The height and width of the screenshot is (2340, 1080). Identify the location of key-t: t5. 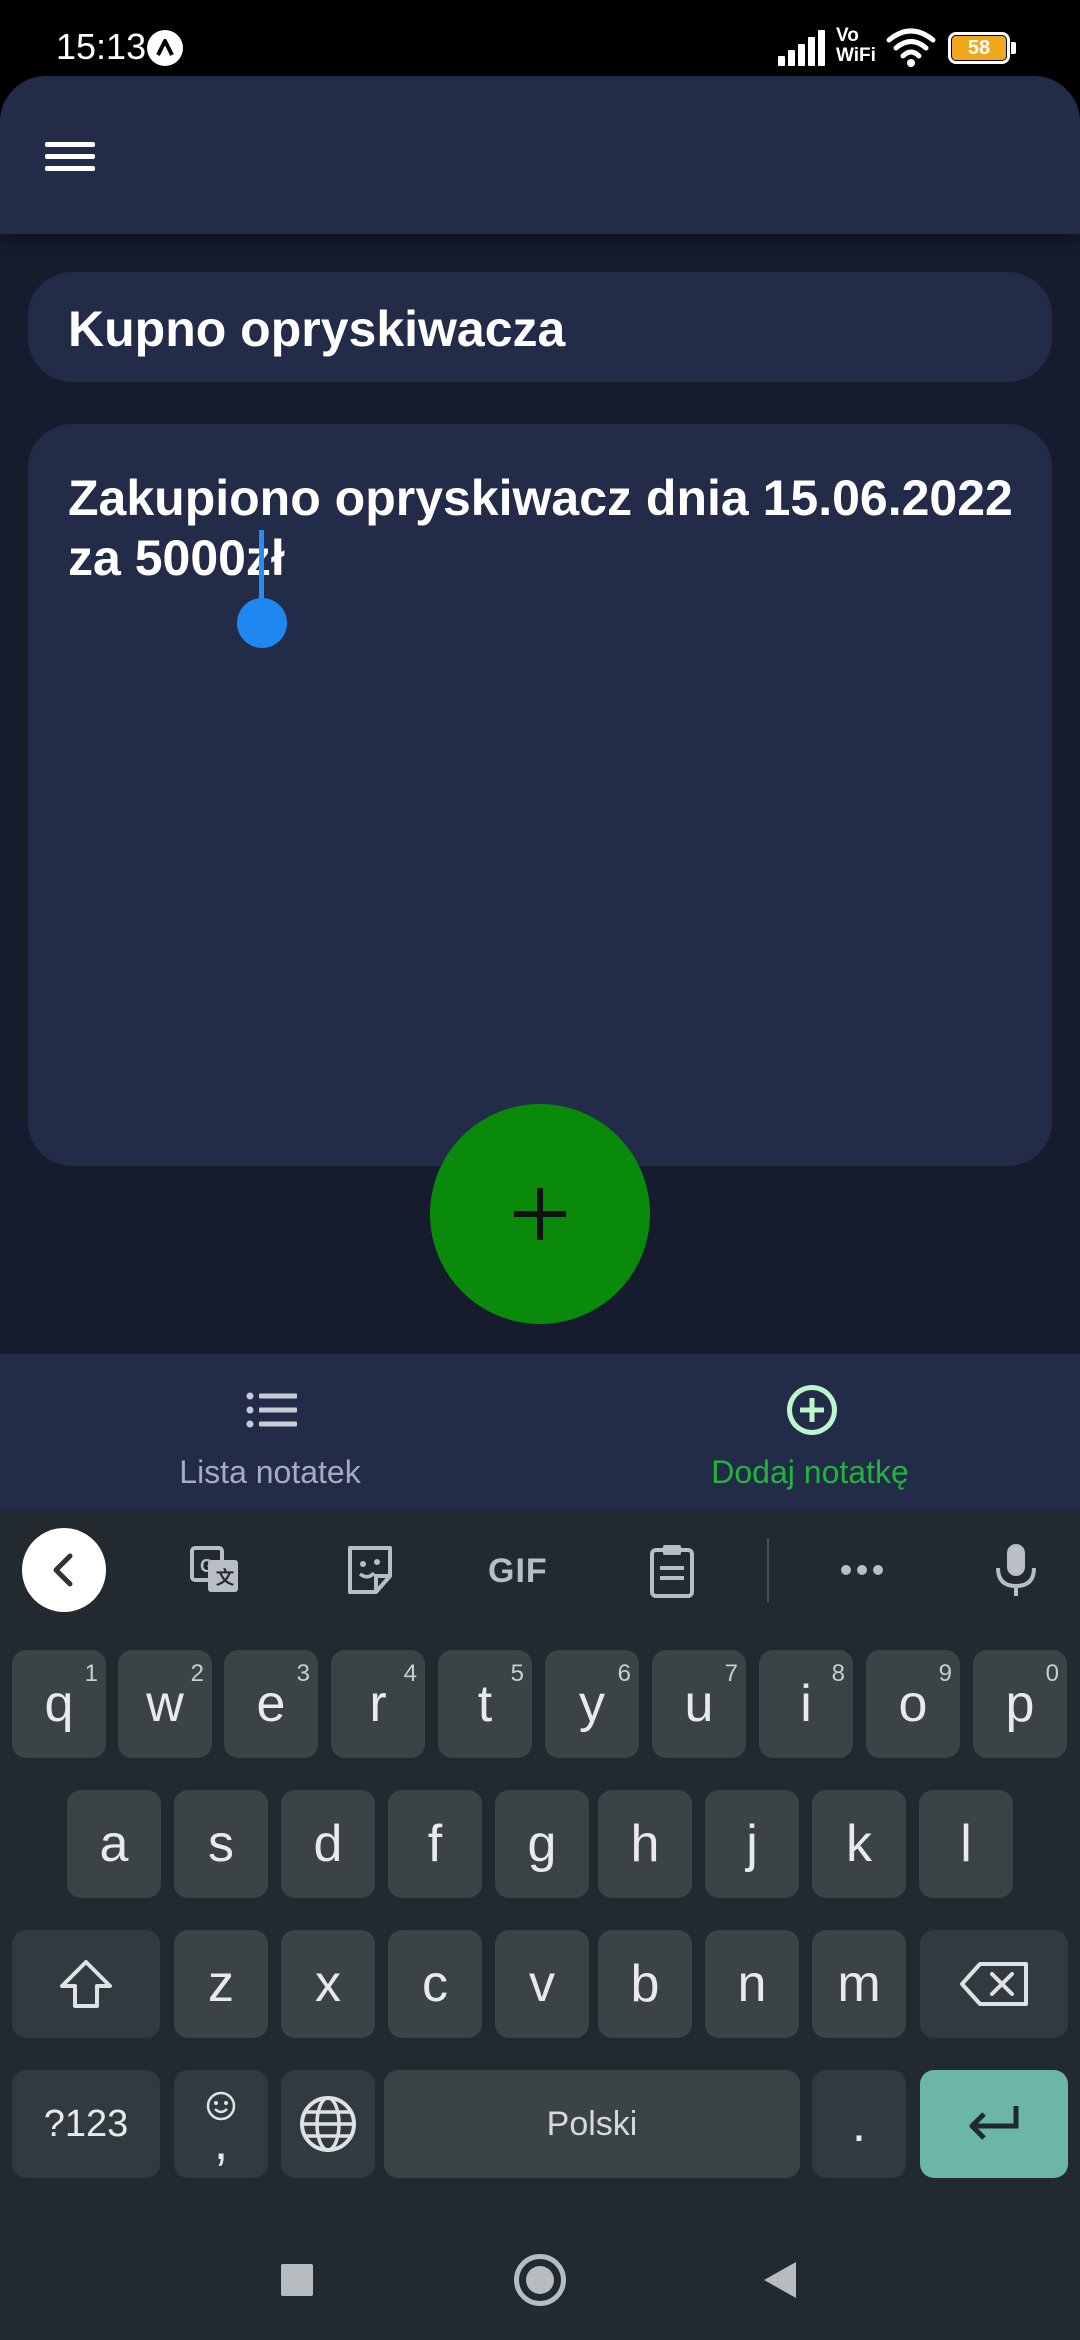
(485, 1704).